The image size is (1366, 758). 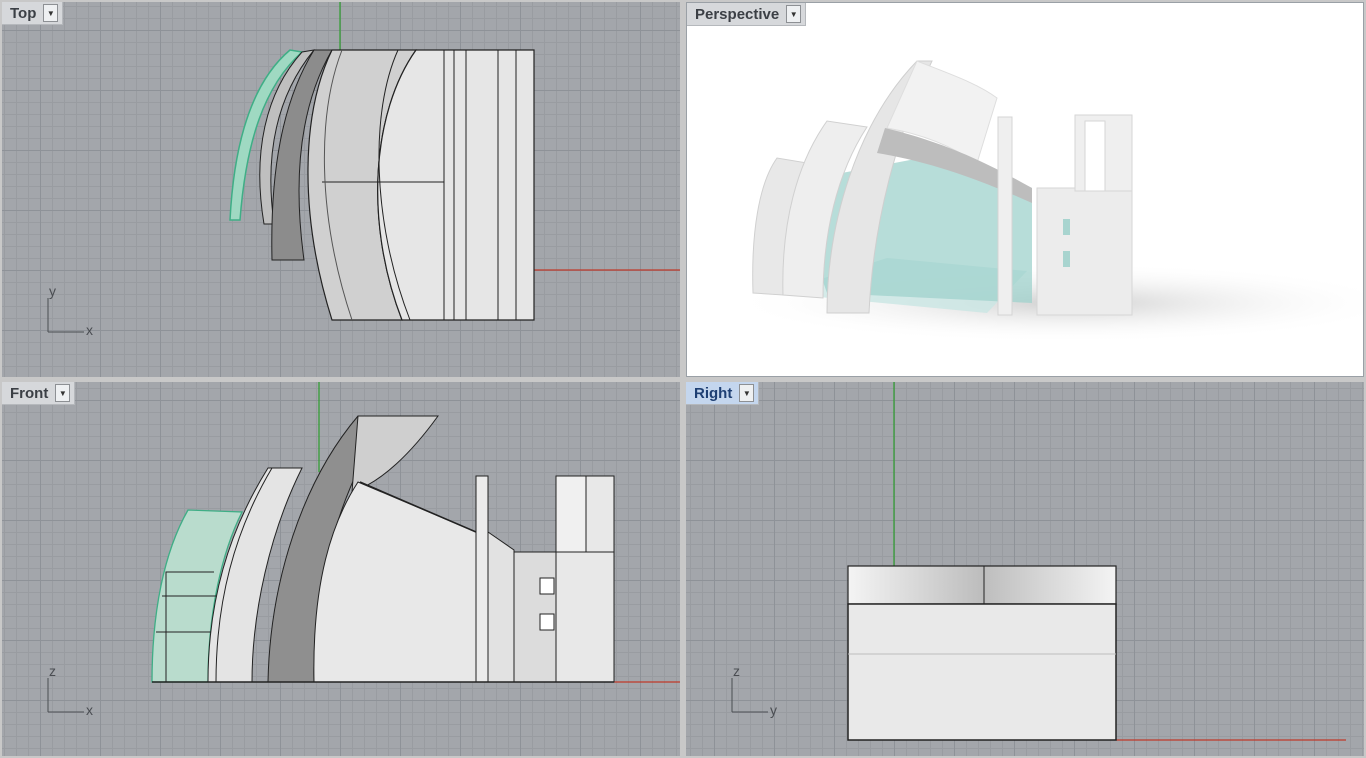 I want to click on axis-gizmo: z x, so click(x=70, y=690).